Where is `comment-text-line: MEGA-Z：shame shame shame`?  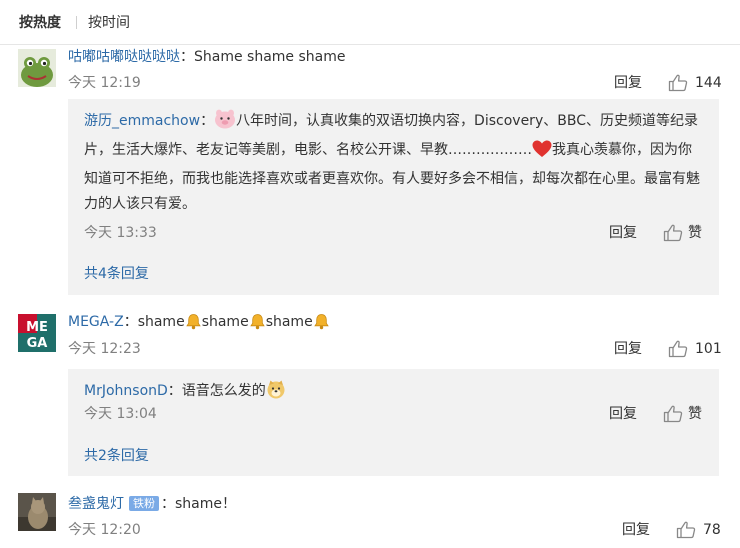 comment-text-line: MEGA-Z：shame shame shame is located at coordinates (199, 324).